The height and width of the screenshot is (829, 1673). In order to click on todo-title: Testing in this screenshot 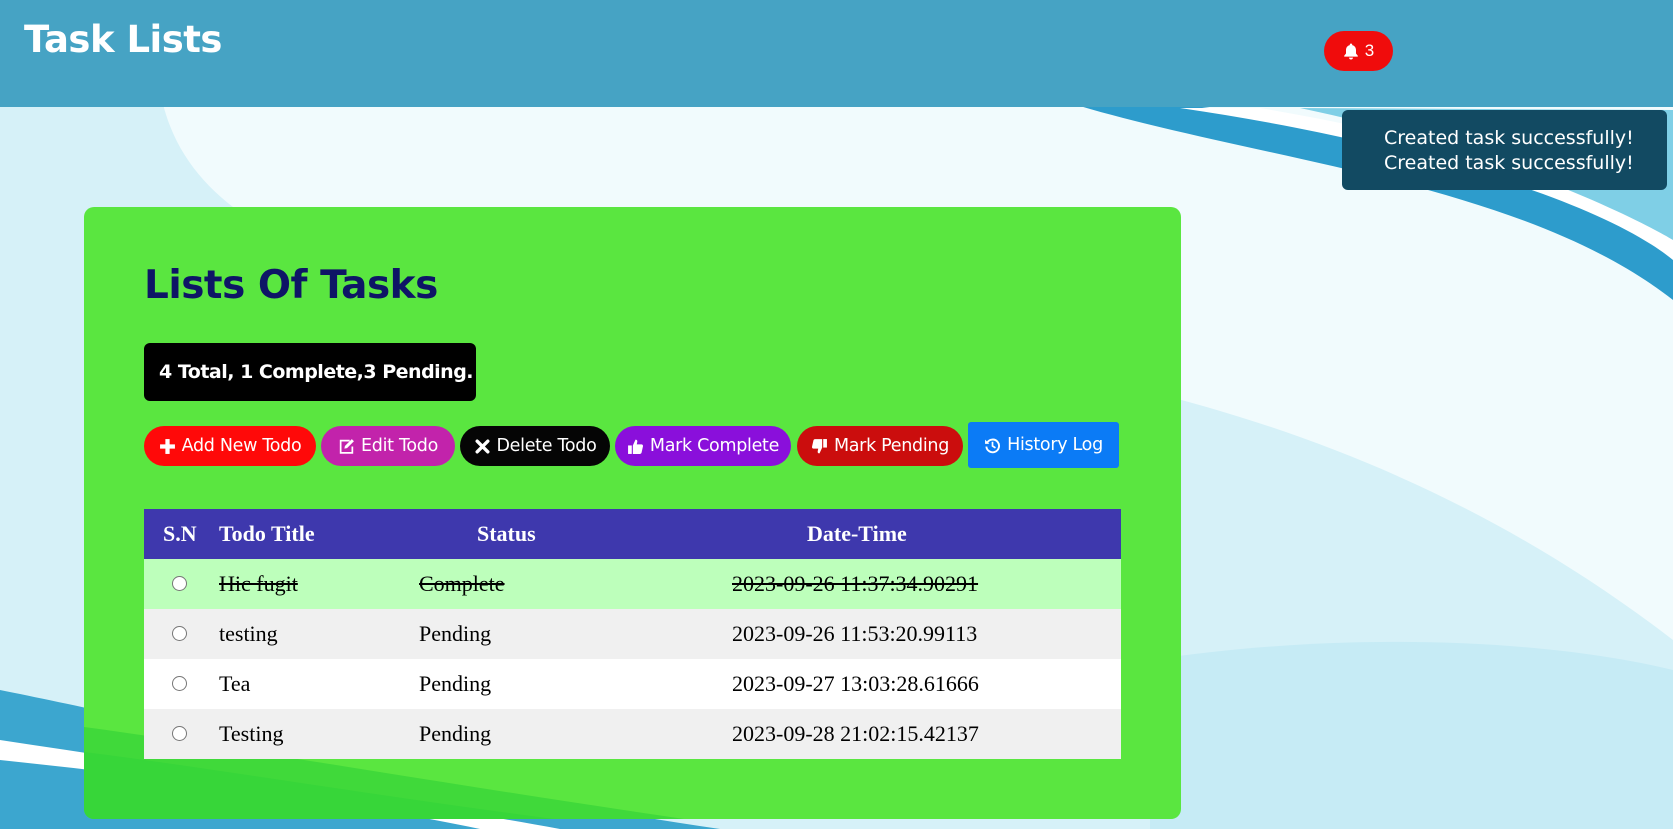, I will do `click(251, 733)`.